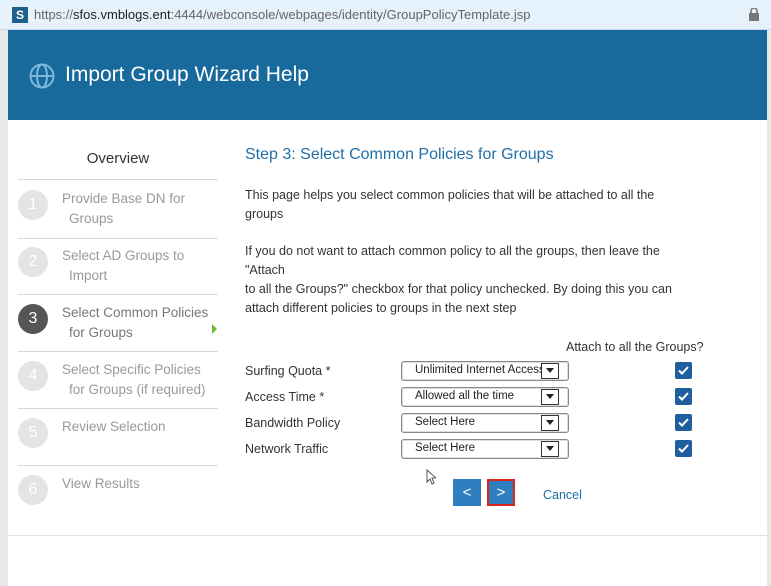  Describe the element at coordinates (54, 14) in the screenshot. I see `url-prefix: https://` at that location.